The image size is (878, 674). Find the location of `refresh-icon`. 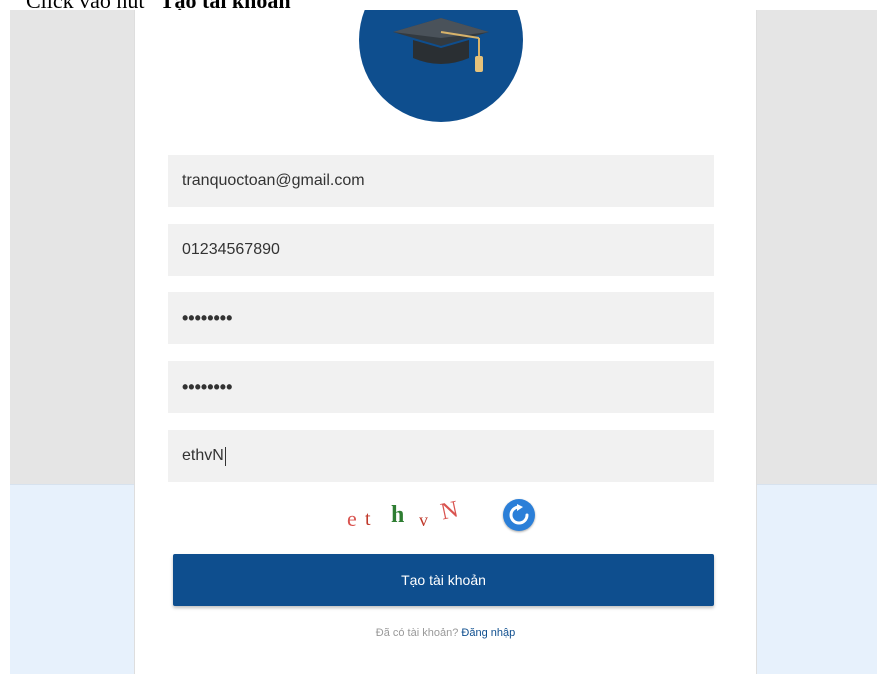

refresh-icon is located at coordinates (519, 514).